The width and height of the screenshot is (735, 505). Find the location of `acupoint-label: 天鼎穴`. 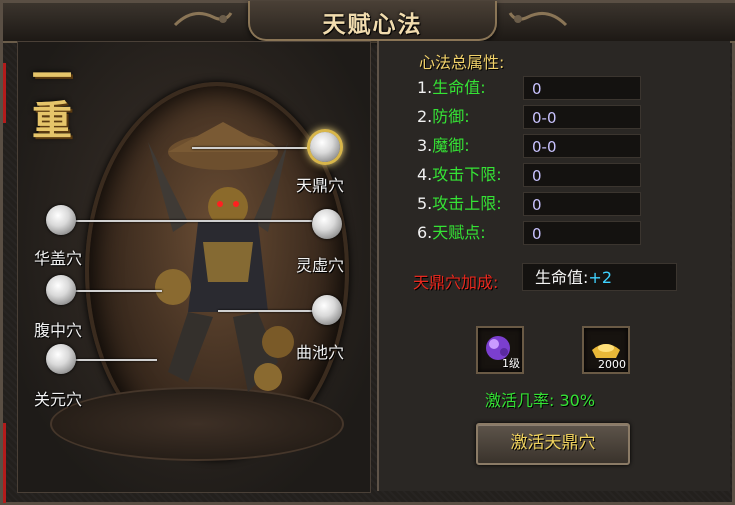

acupoint-label: 天鼎穴 is located at coordinates (320, 185).